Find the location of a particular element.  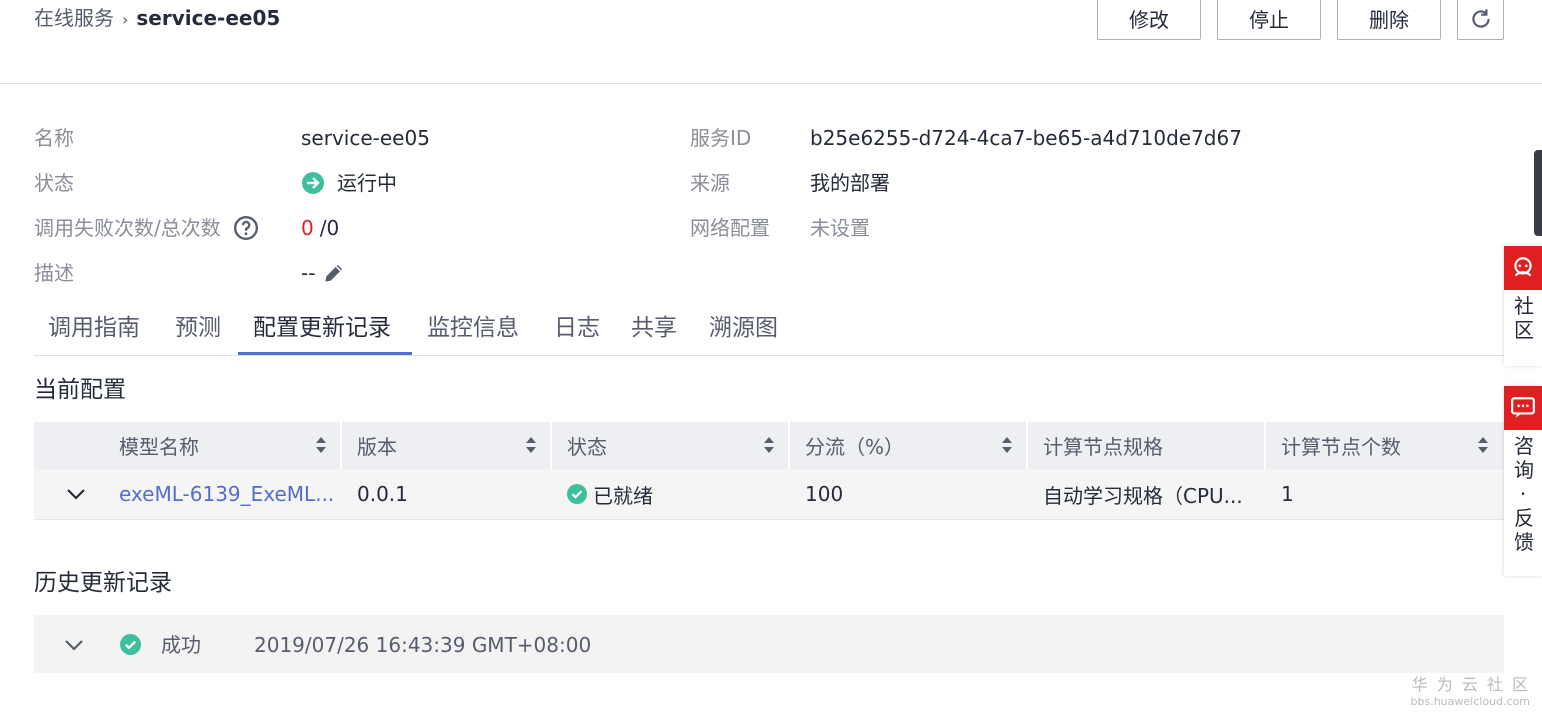

status-cell: 已就绪 is located at coordinates (610, 494).